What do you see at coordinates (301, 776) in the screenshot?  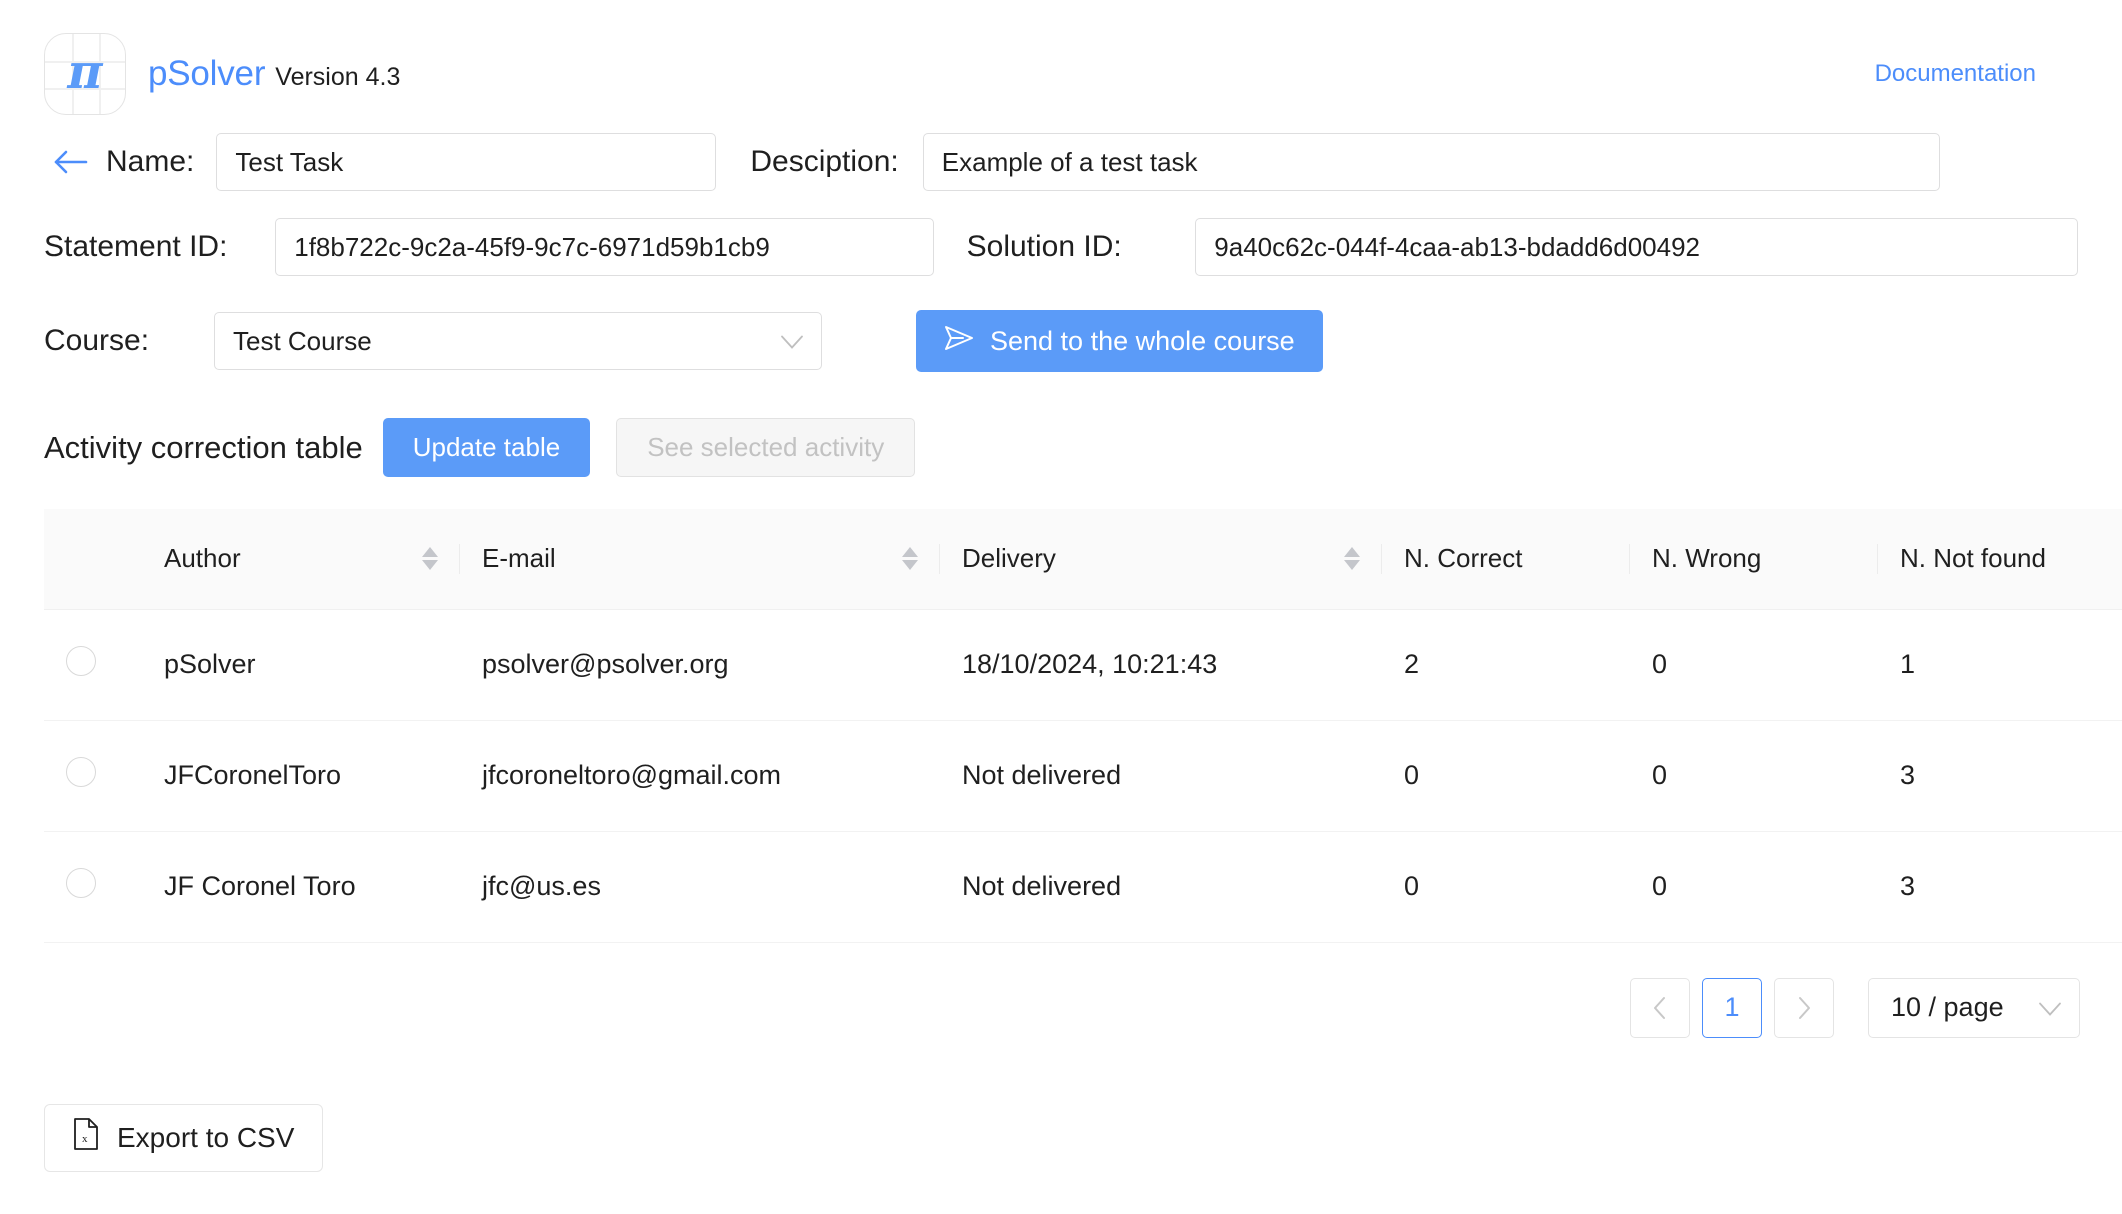 I see `cell-author: JFCoronelToro` at bounding box center [301, 776].